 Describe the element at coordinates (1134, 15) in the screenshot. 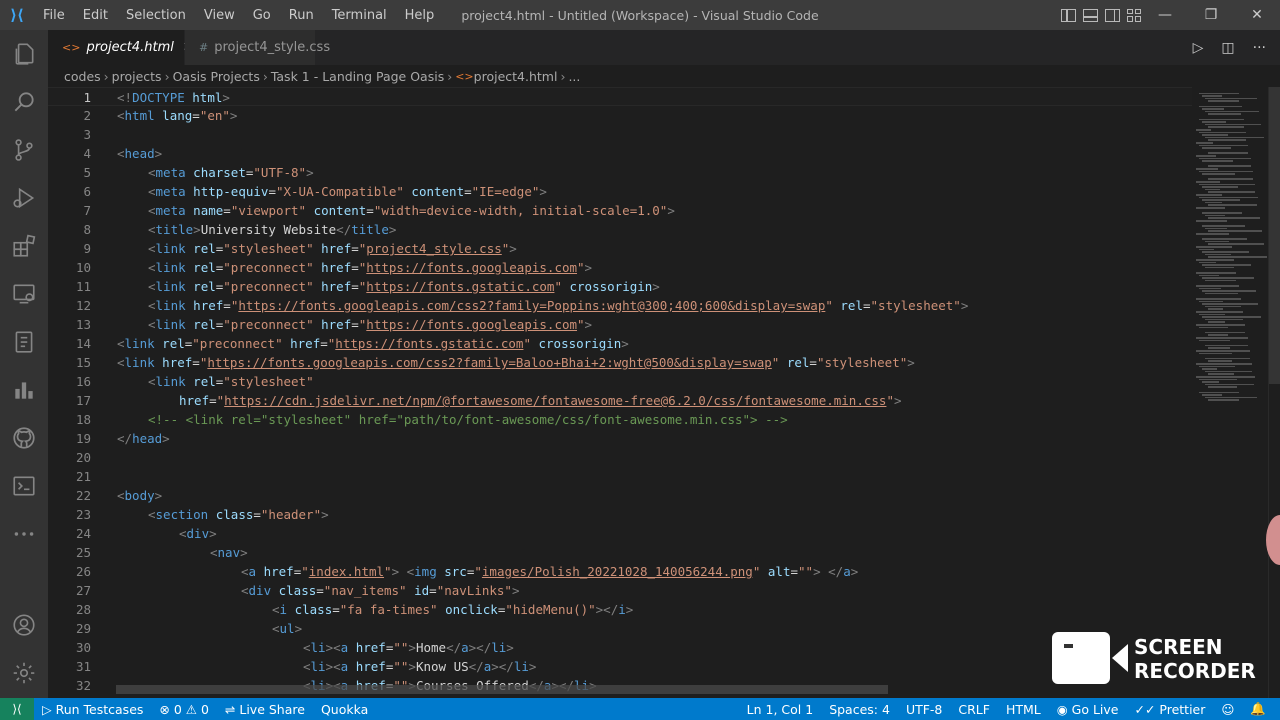

I see `customize-layout-icon` at that location.